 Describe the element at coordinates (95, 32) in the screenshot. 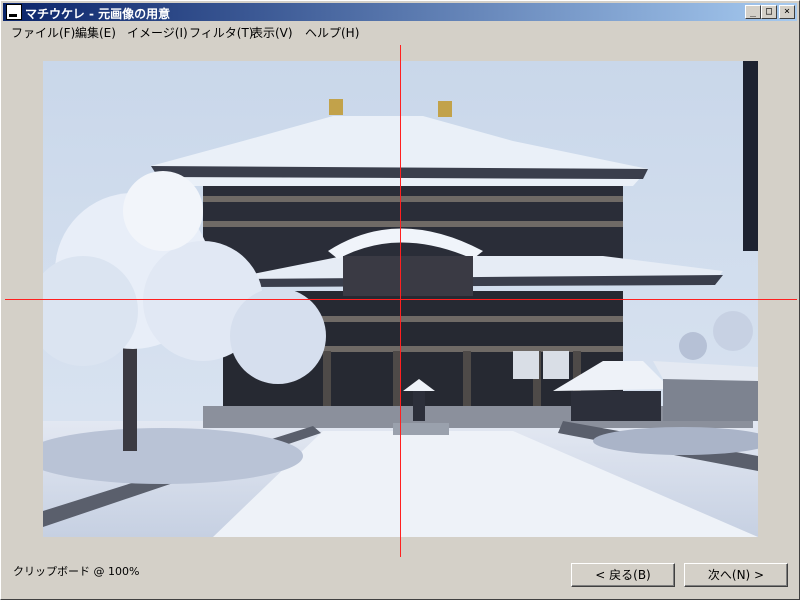

I see `menu-edit: 編集(E)` at that location.